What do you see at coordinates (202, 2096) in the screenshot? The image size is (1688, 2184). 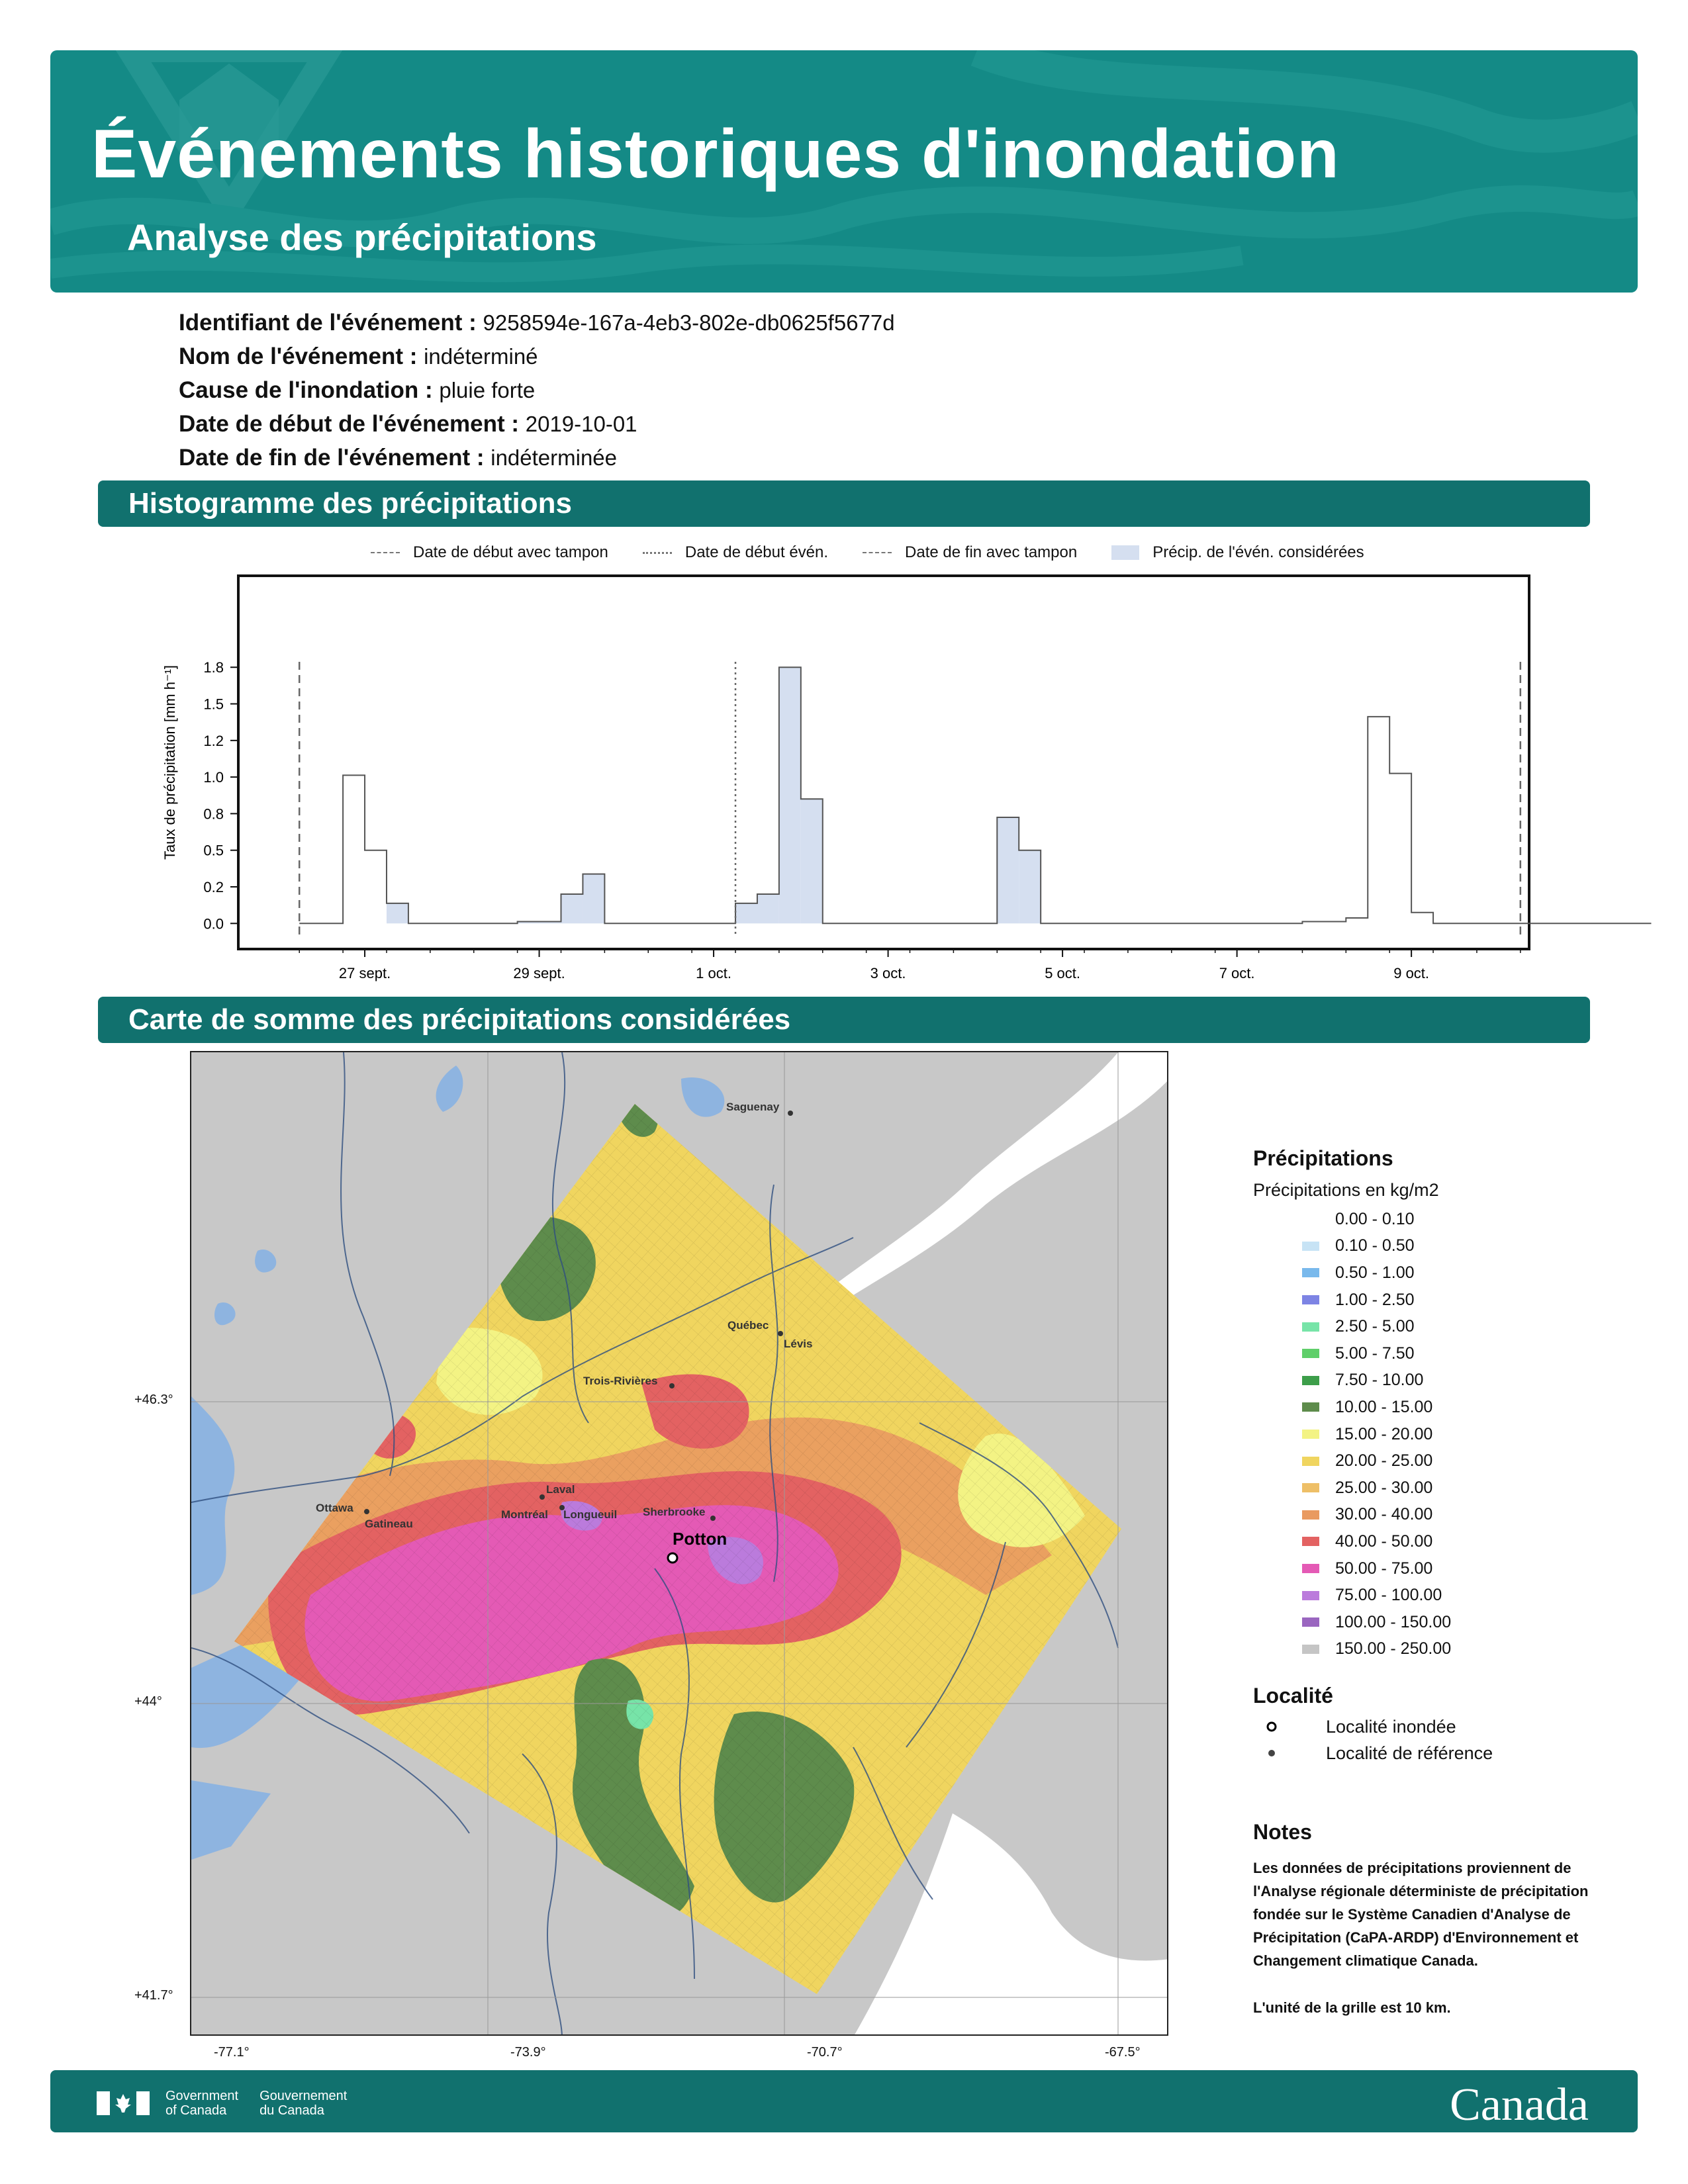 I see `gov-en-line1: Government` at bounding box center [202, 2096].